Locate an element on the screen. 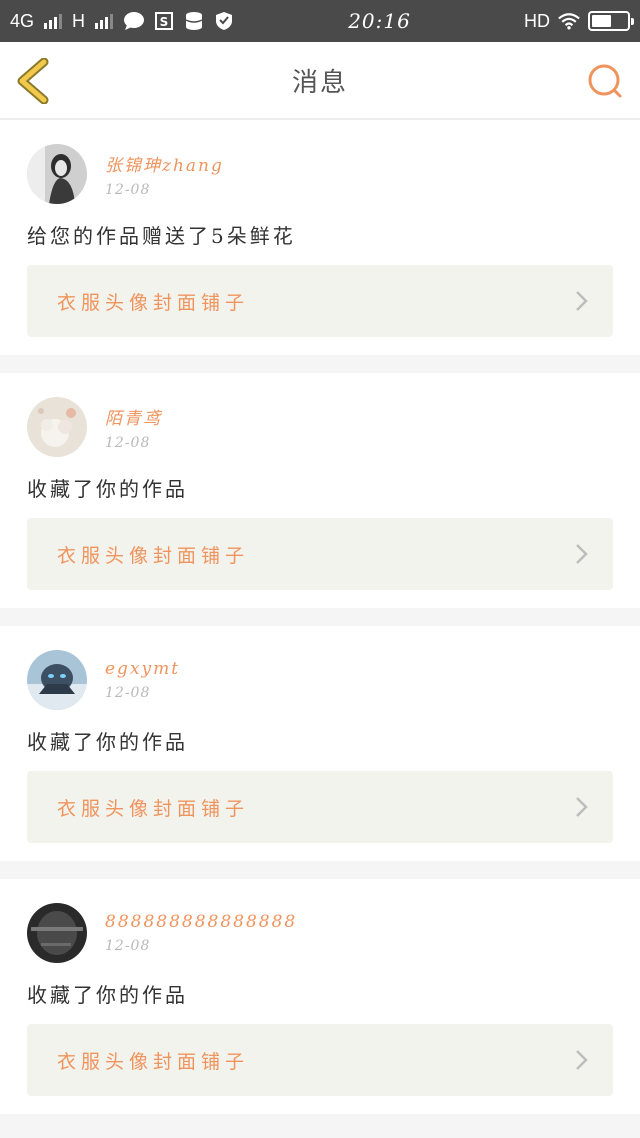 This screenshot has height=1138, width=640. message-header: 陌青鸢 12-08 is located at coordinates (320, 427).